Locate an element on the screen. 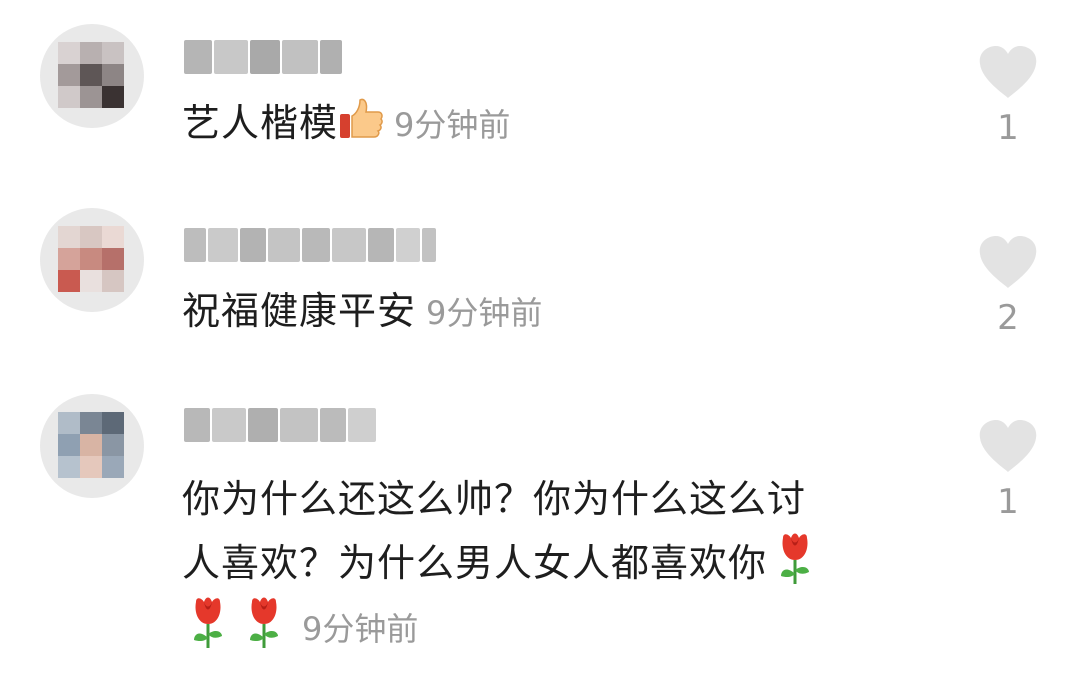  thumbs-up-emoji is located at coordinates (361, 118).